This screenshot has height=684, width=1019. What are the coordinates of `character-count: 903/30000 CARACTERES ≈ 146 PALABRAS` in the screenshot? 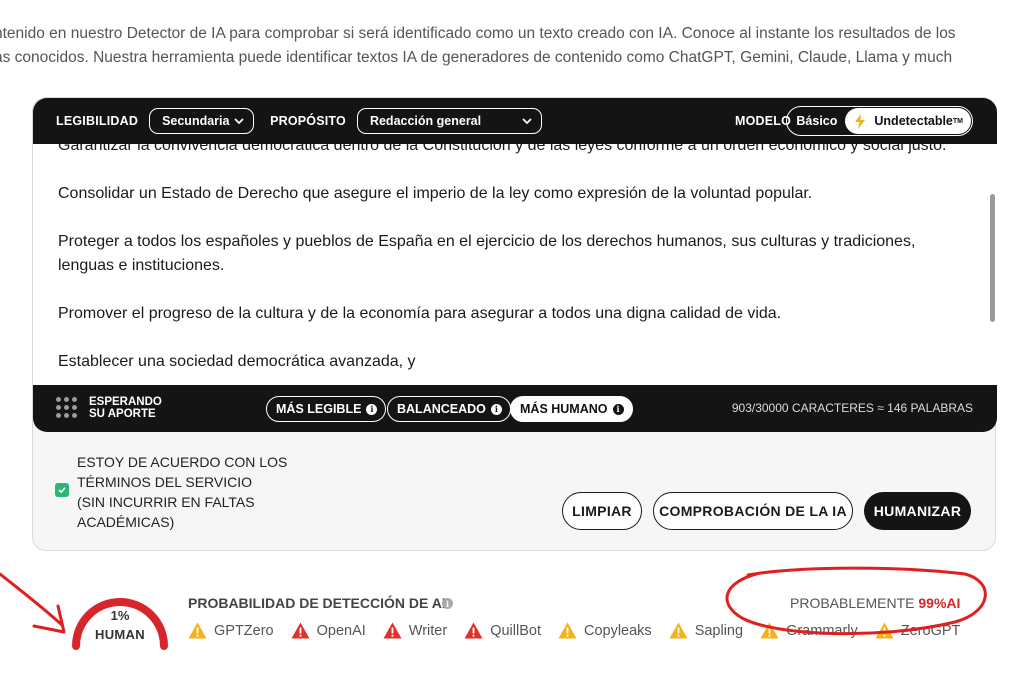 It's located at (852, 408).